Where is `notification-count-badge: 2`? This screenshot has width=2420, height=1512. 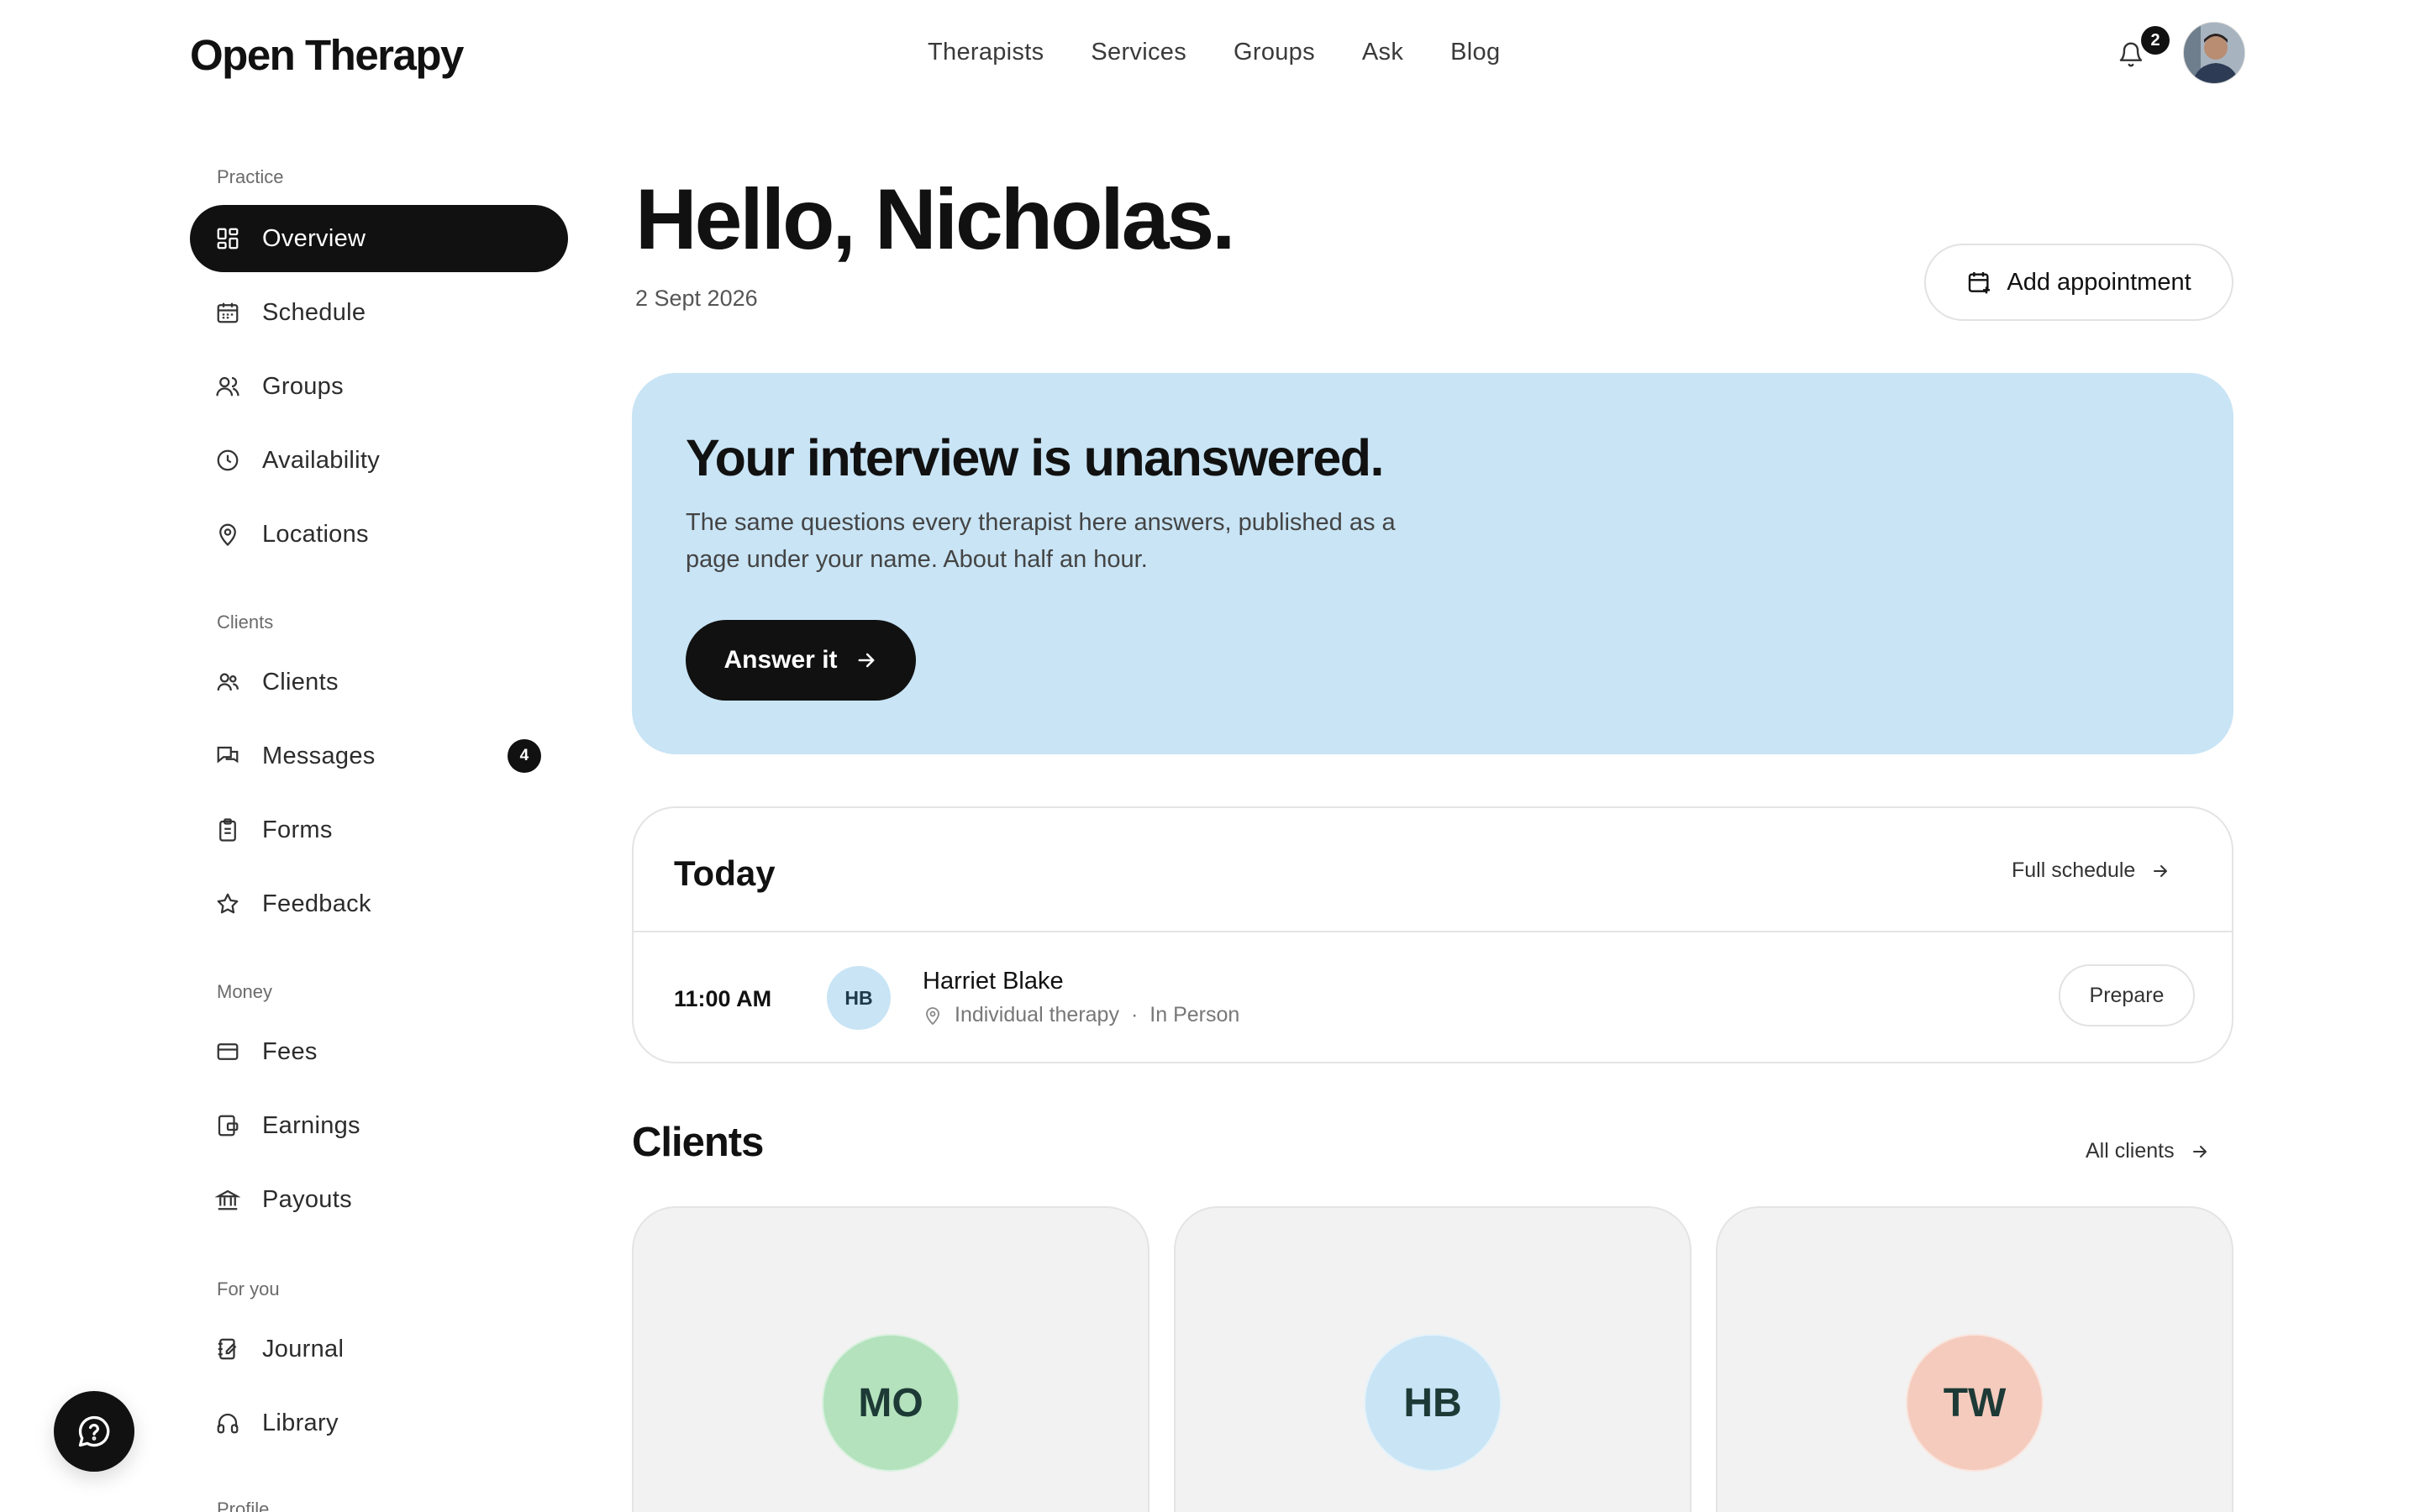
notification-count-badge: 2 is located at coordinates (2155, 40).